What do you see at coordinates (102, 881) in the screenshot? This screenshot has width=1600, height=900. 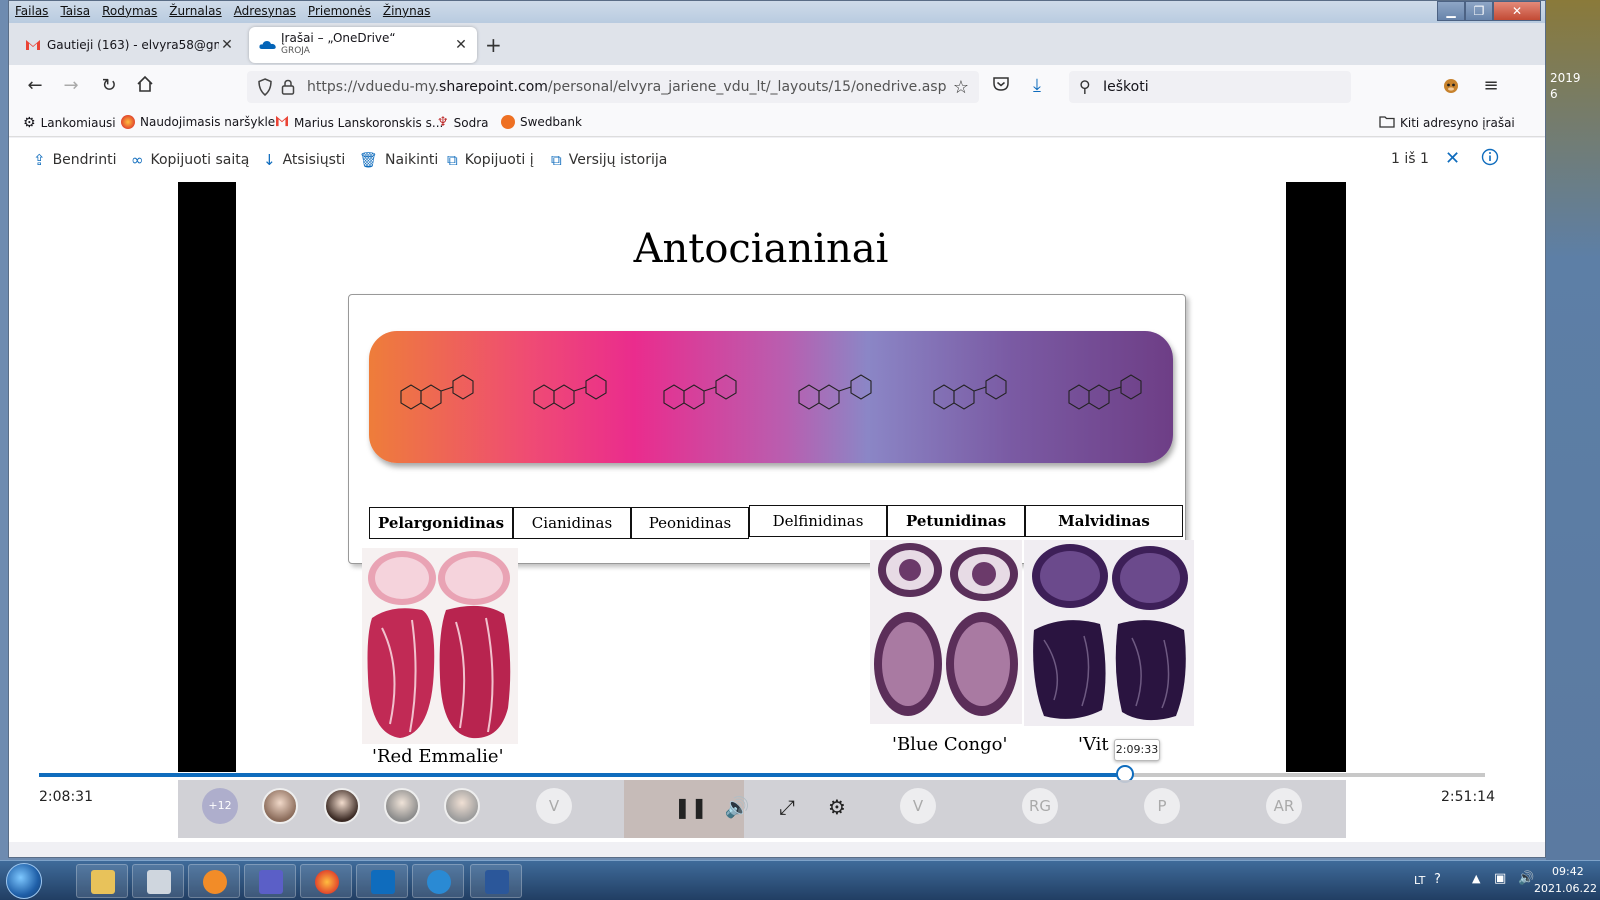 I see `taskbar-explorer` at bounding box center [102, 881].